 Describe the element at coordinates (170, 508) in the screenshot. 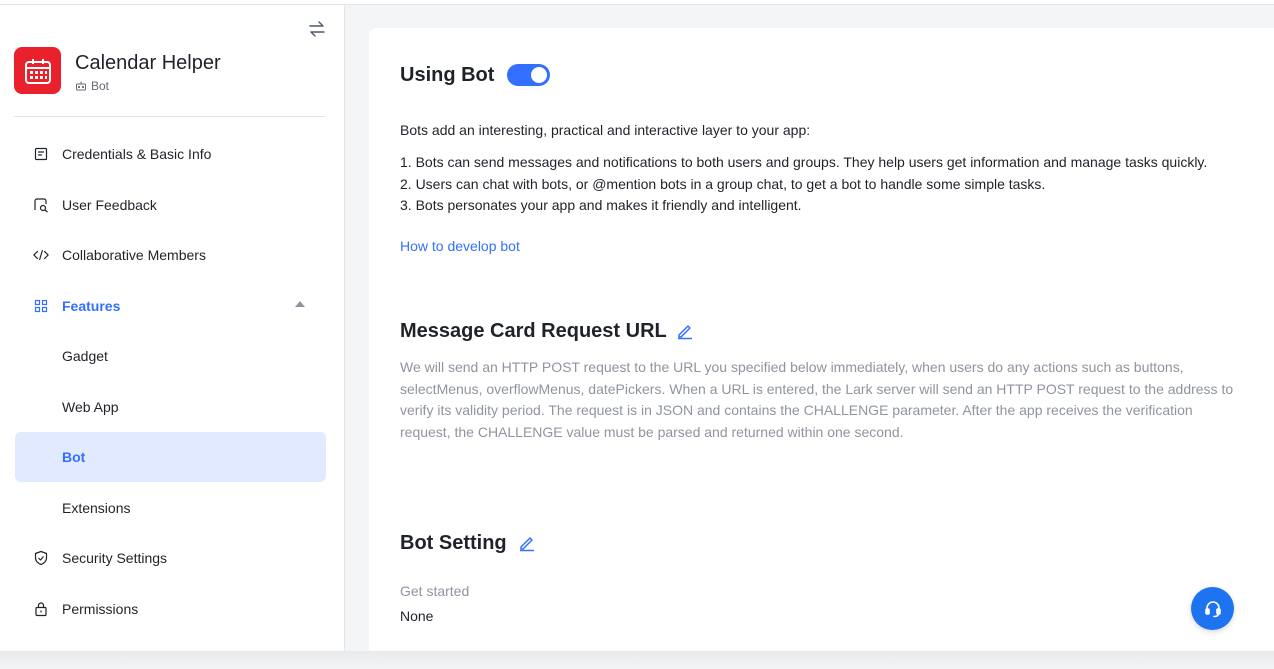

I see `sidebar-item-extensions: Extensions` at that location.